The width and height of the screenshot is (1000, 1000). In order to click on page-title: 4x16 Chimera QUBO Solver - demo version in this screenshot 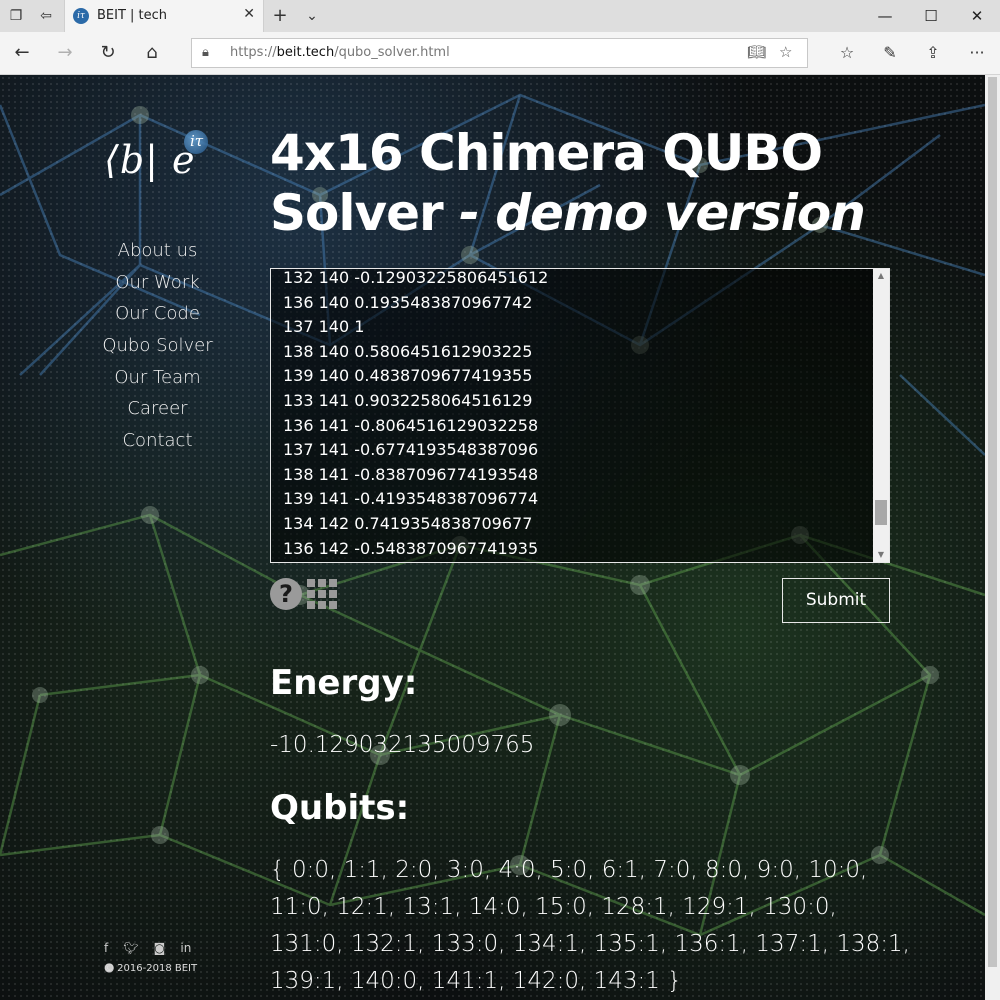, I will do `click(590, 183)`.